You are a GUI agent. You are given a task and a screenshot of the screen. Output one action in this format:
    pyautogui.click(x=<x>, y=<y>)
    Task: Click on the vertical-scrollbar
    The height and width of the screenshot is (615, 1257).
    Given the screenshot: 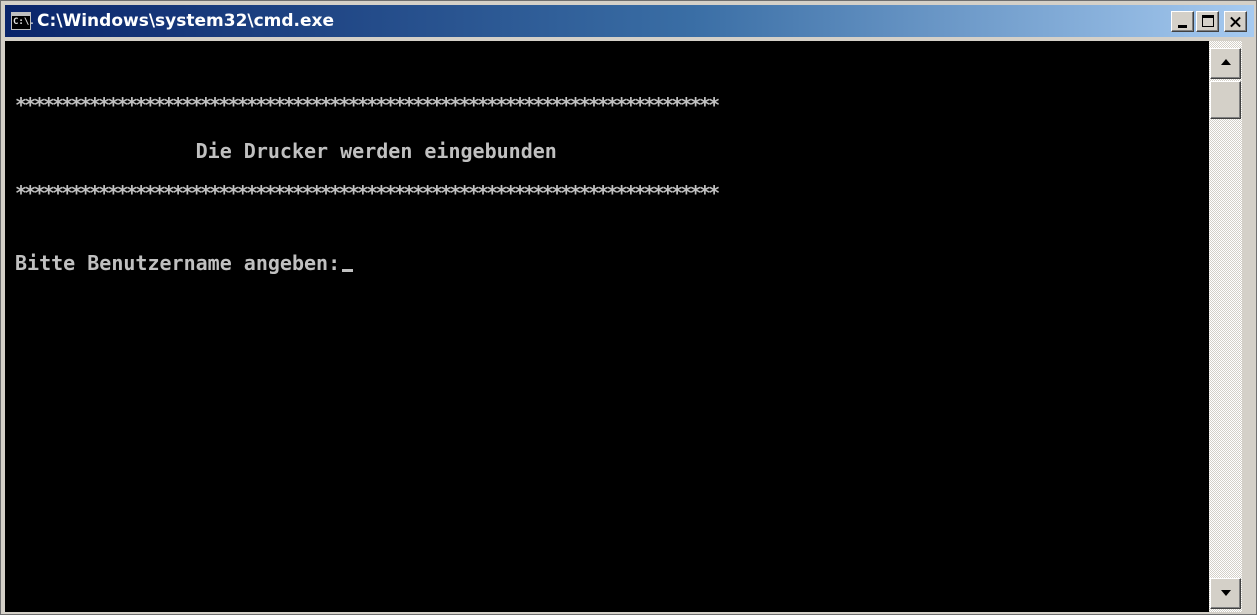 What is the action you would take?
    pyautogui.click(x=1225, y=326)
    